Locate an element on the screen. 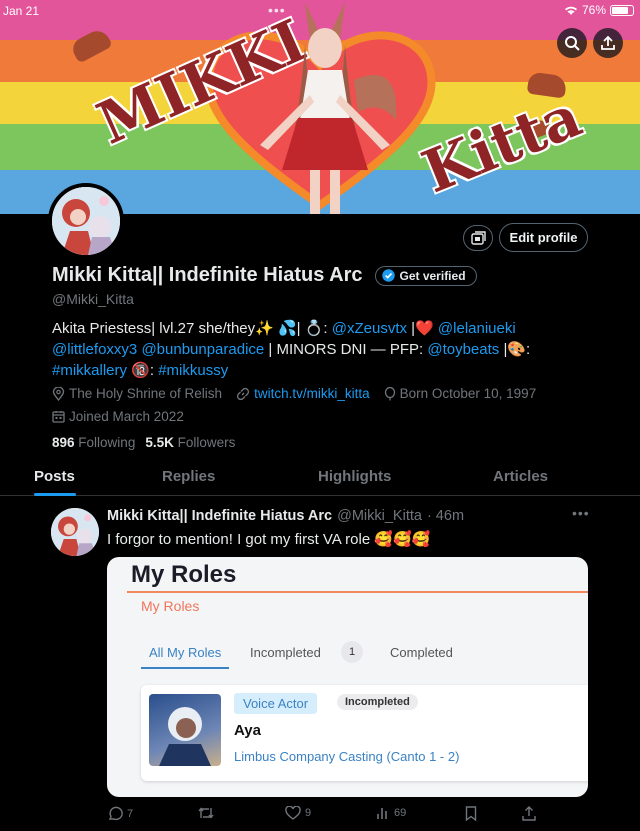  post-author-name: Mikki Kitta|| Indefinite Hiatus Arc is located at coordinates (219, 516).